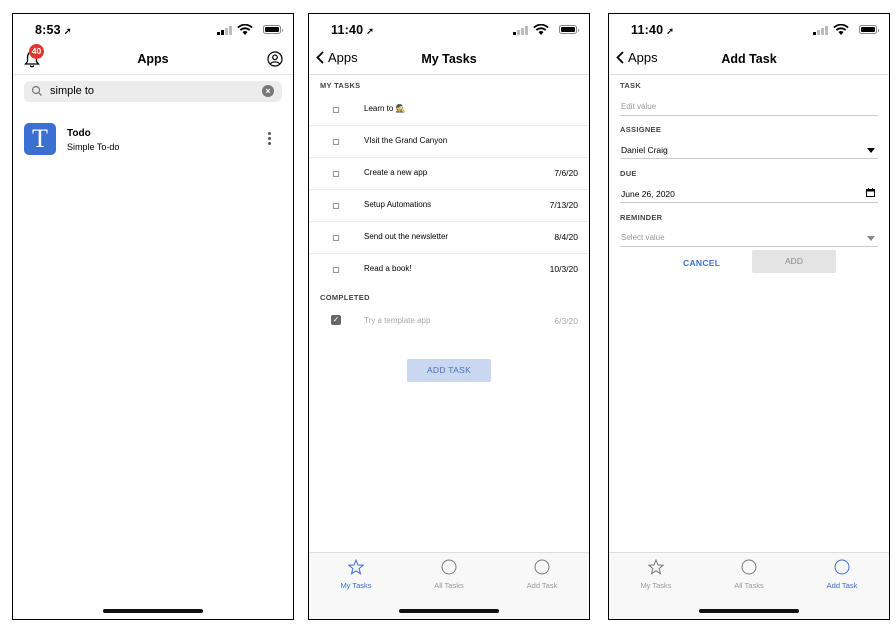 This screenshot has width=896, height=633. I want to click on tab-label: Add Task, so click(842, 585).